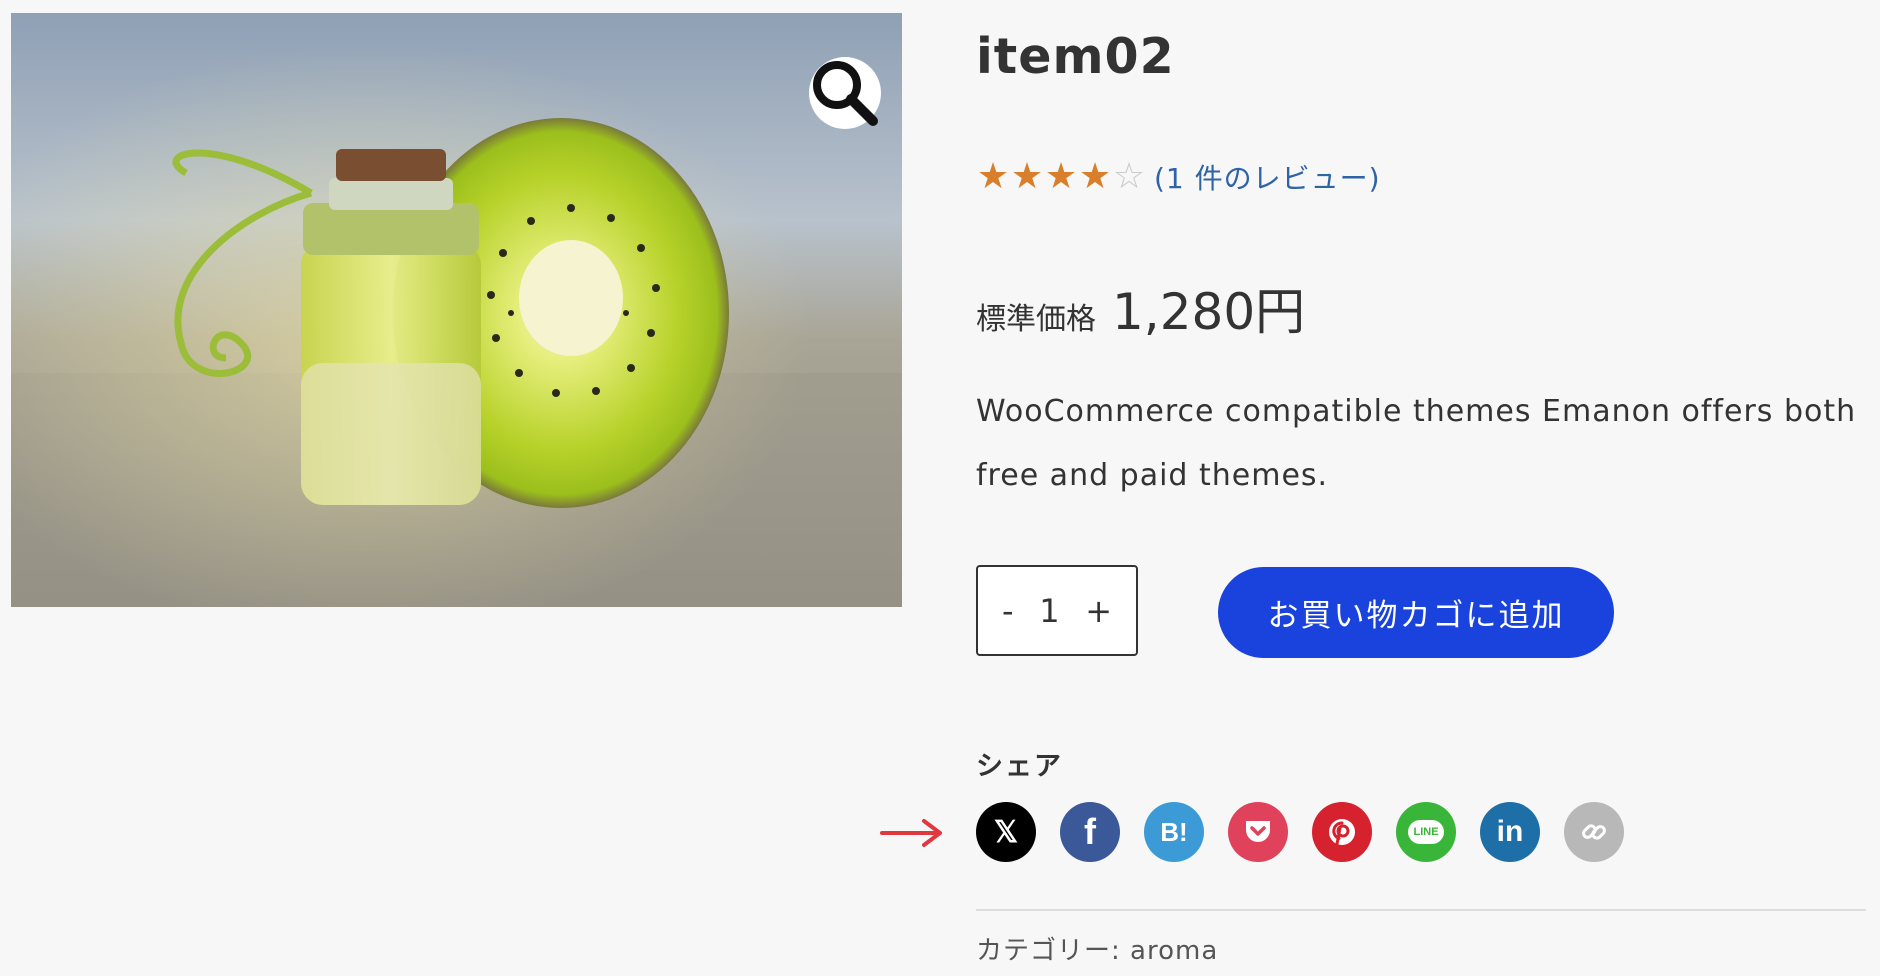 The width and height of the screenshot is (1880, 976). What do you see at coordinates (1174, 951) in the screenshot?
I see `category-link: aroma` at bounding box center [1174, 951].